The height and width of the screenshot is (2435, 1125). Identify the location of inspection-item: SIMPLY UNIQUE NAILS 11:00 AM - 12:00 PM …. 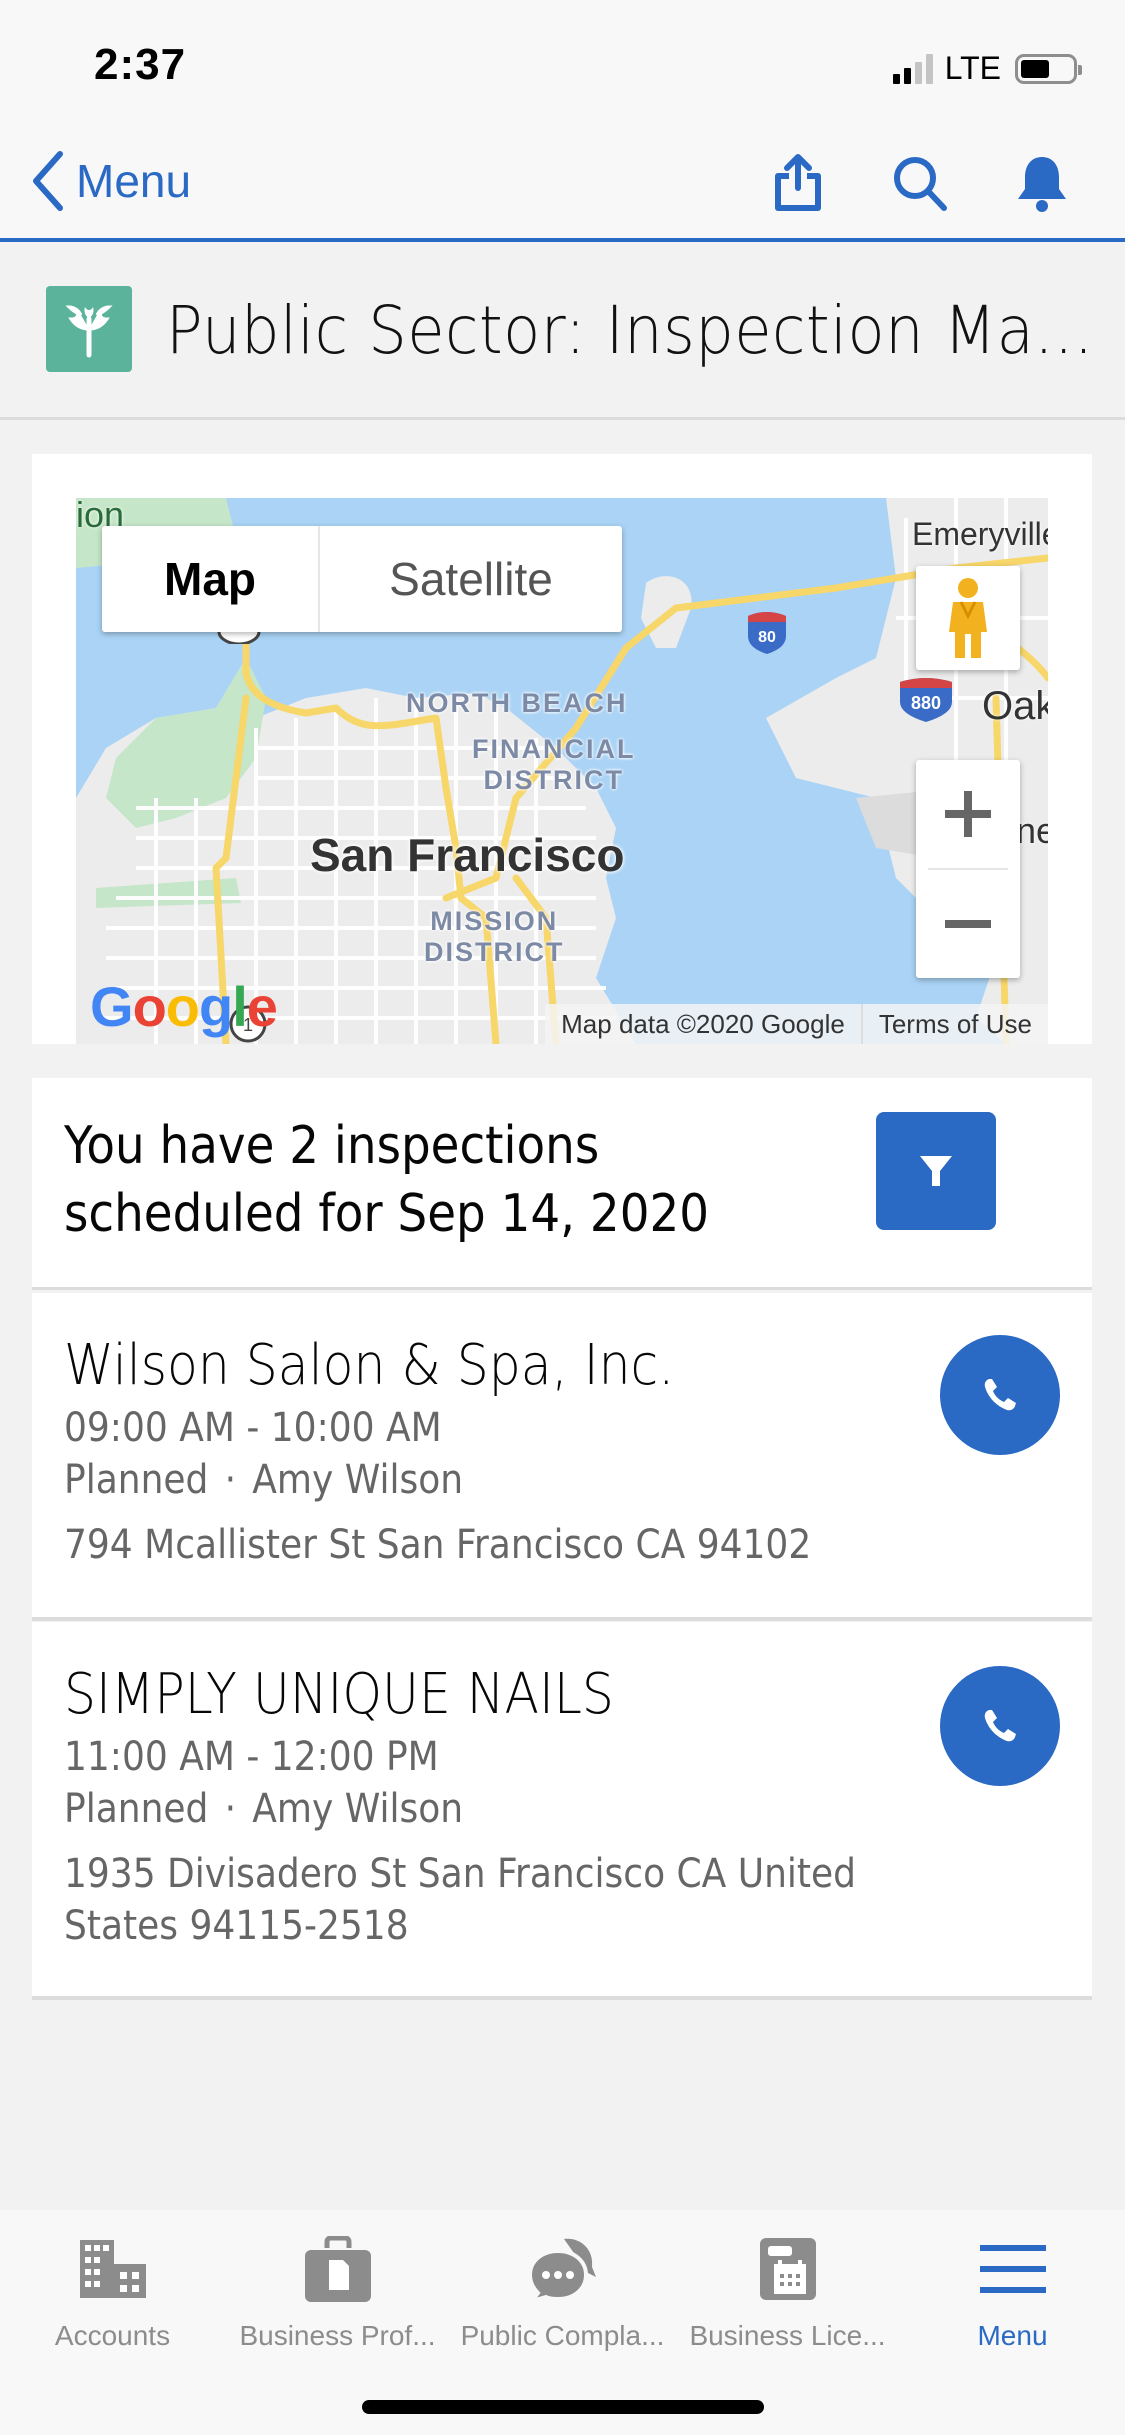
(562, 1811).